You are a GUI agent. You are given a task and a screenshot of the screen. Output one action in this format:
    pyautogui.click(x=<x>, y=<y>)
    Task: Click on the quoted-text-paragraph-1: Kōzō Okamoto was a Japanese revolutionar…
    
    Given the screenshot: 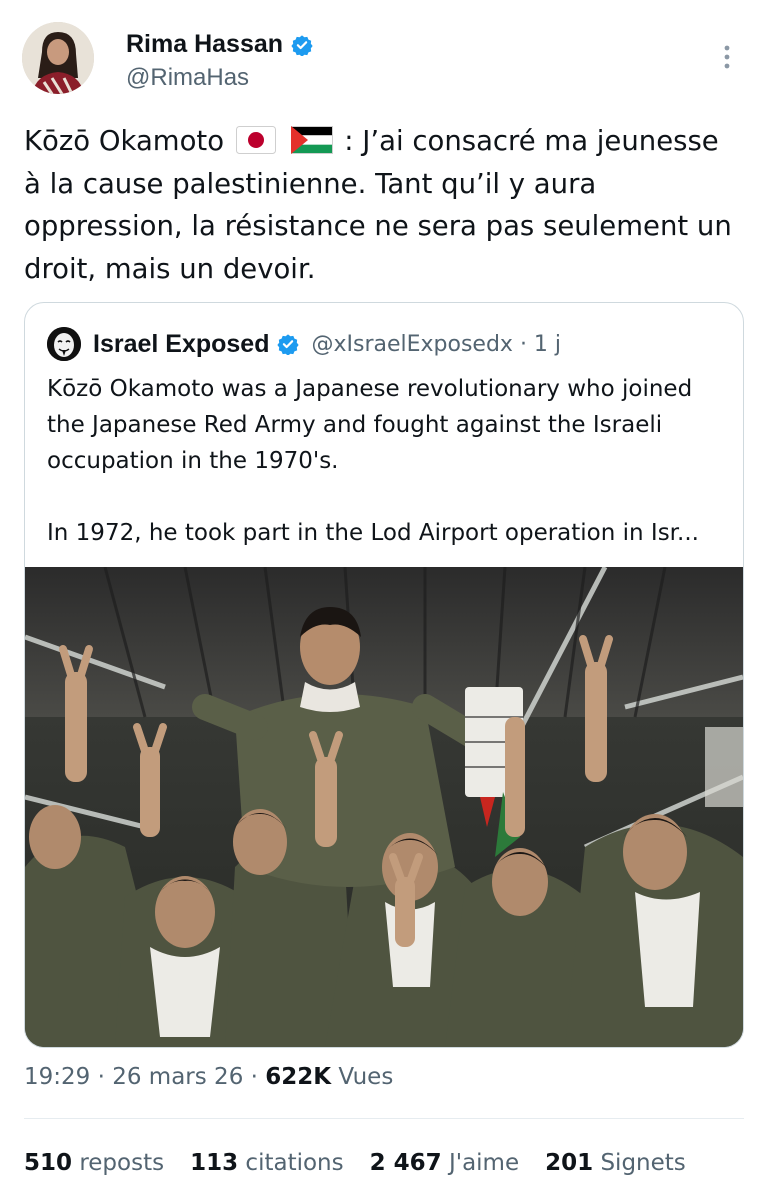 What is the action you would take?
    pyautogui.click(x=370, y=425)
    